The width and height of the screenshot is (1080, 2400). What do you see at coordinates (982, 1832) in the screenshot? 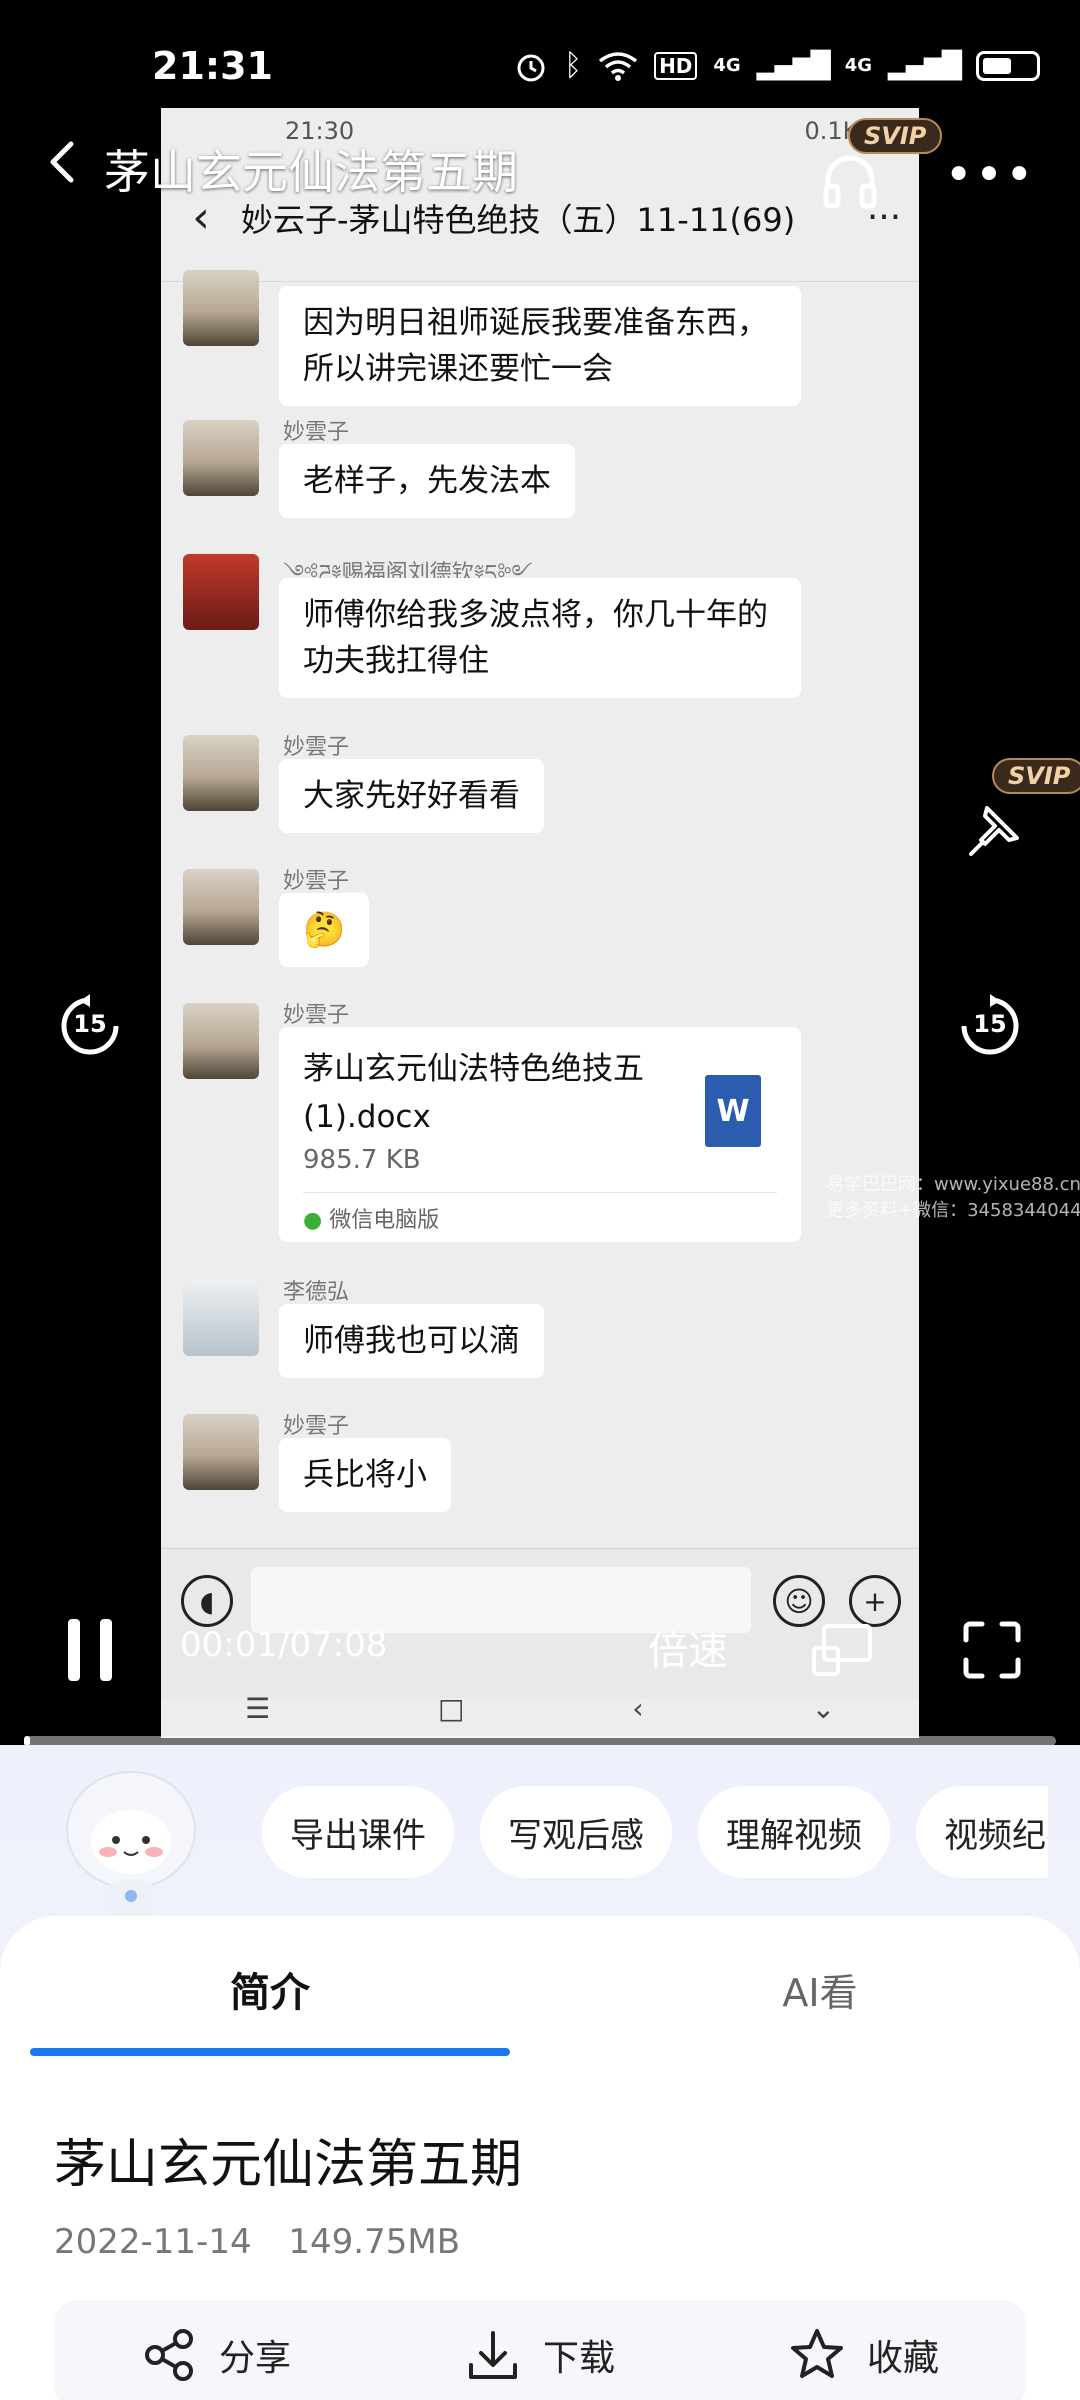
I see `chip-video-summary: 视频纪要` at bounding box center [982, 1832].